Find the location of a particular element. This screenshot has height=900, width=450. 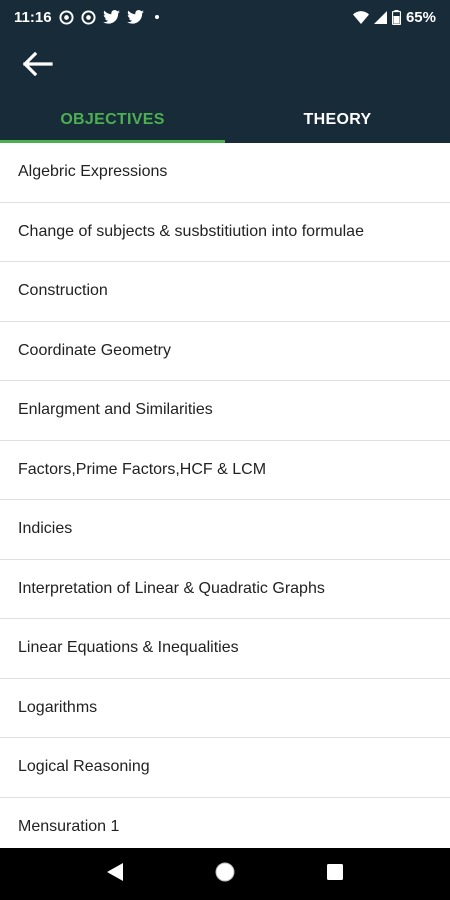

home-circle-icon is located at coordinates (225, 874).